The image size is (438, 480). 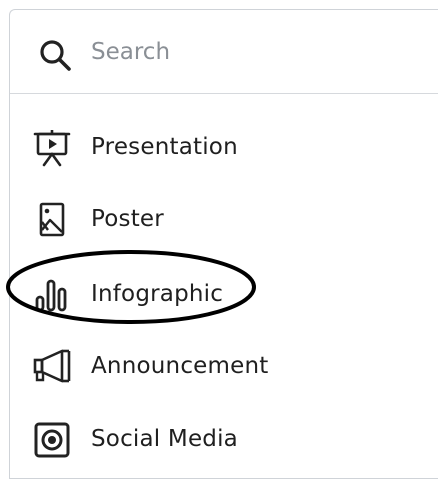 What do you see at coordinates (180, 366) in the screenshot?
I see `menu-item-label: Announcement` at bounding box center [180, 366].